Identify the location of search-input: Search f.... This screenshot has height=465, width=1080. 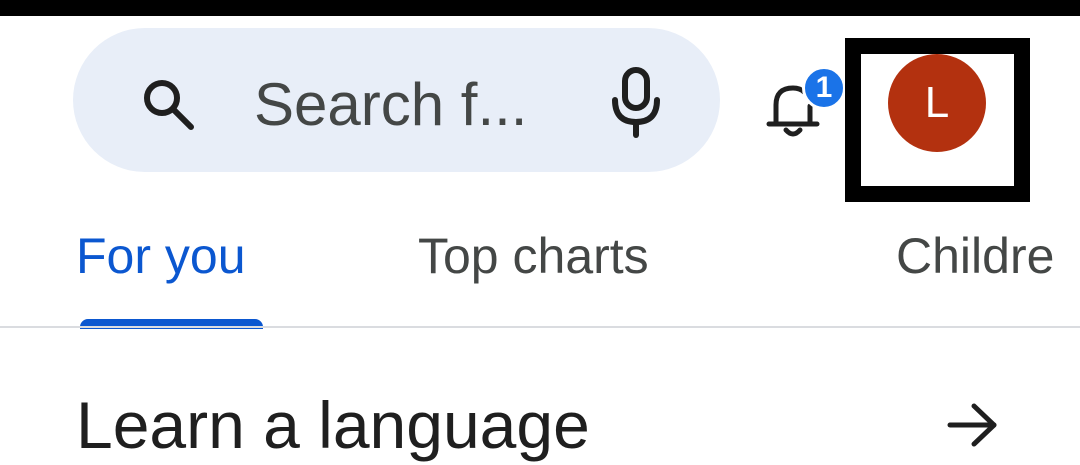
(390, 105).